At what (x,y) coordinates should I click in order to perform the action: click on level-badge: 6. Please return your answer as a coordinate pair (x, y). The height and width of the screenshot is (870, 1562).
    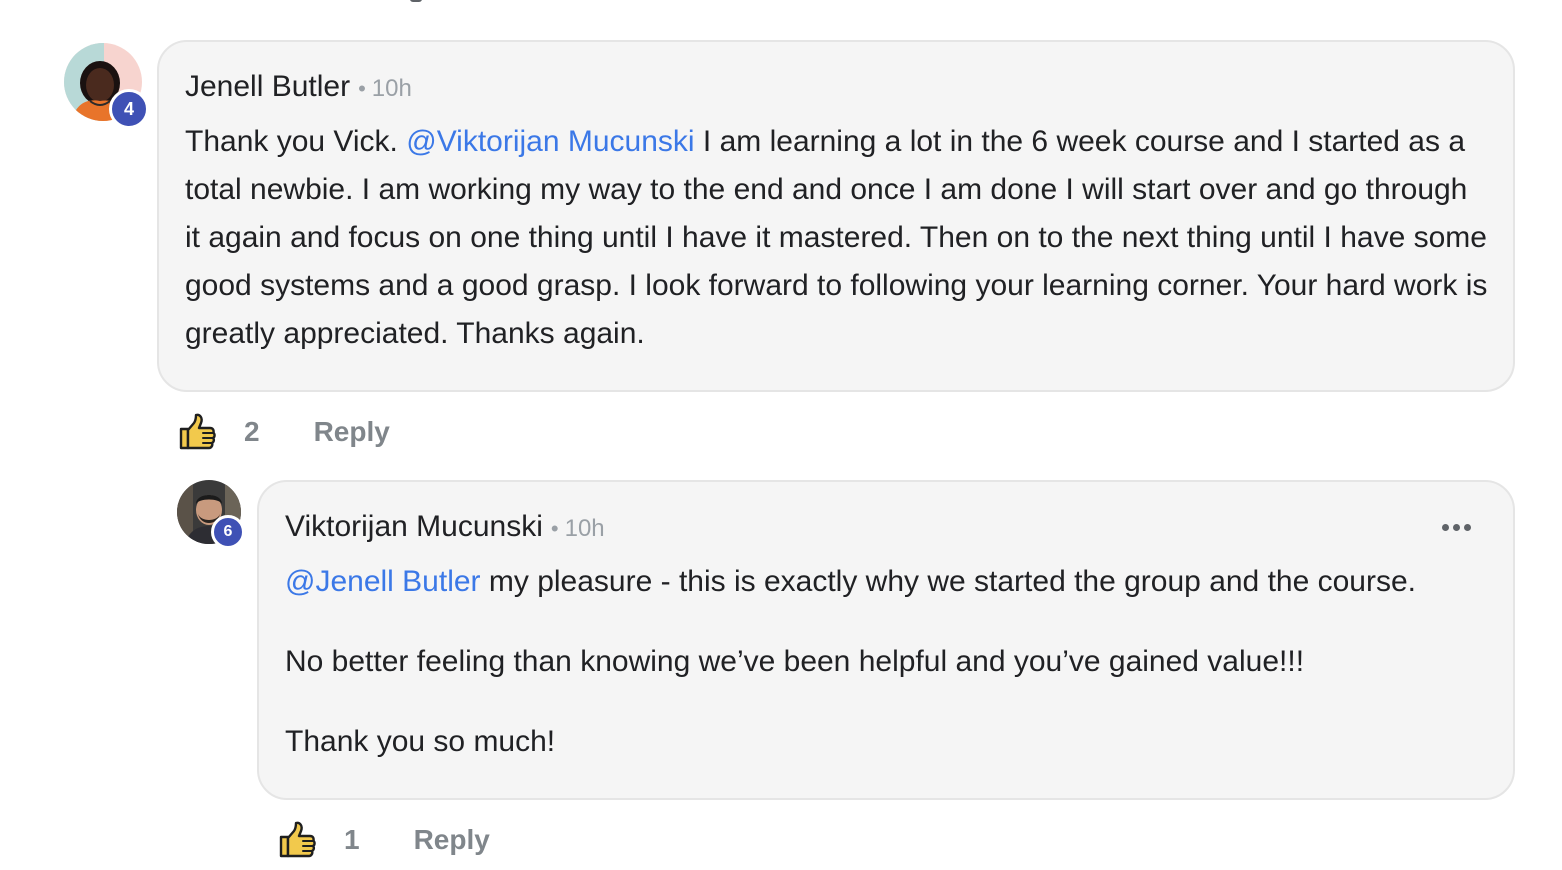
    Looking at the image, I should click on (228, 532).